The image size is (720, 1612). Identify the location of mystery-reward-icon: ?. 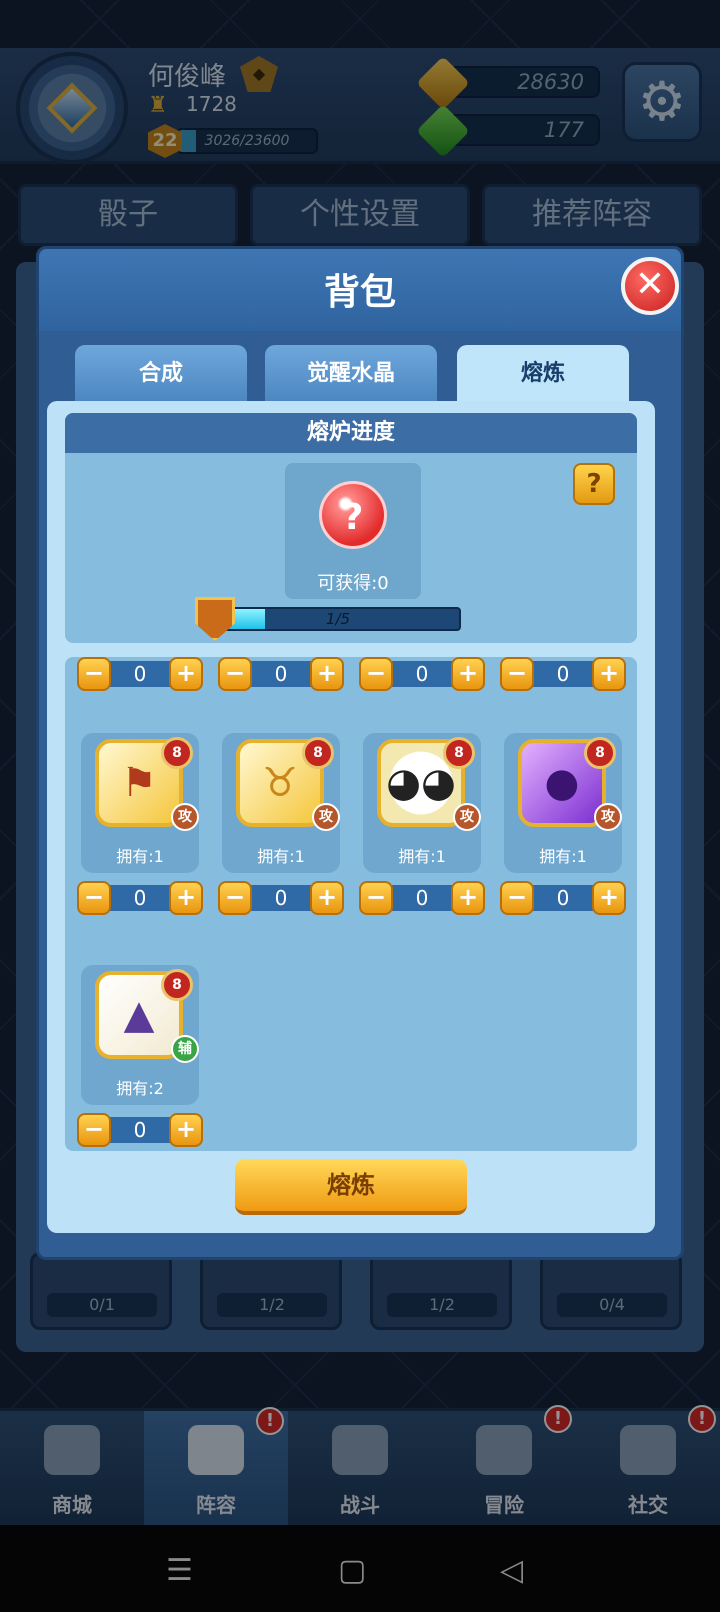
(353, 515).